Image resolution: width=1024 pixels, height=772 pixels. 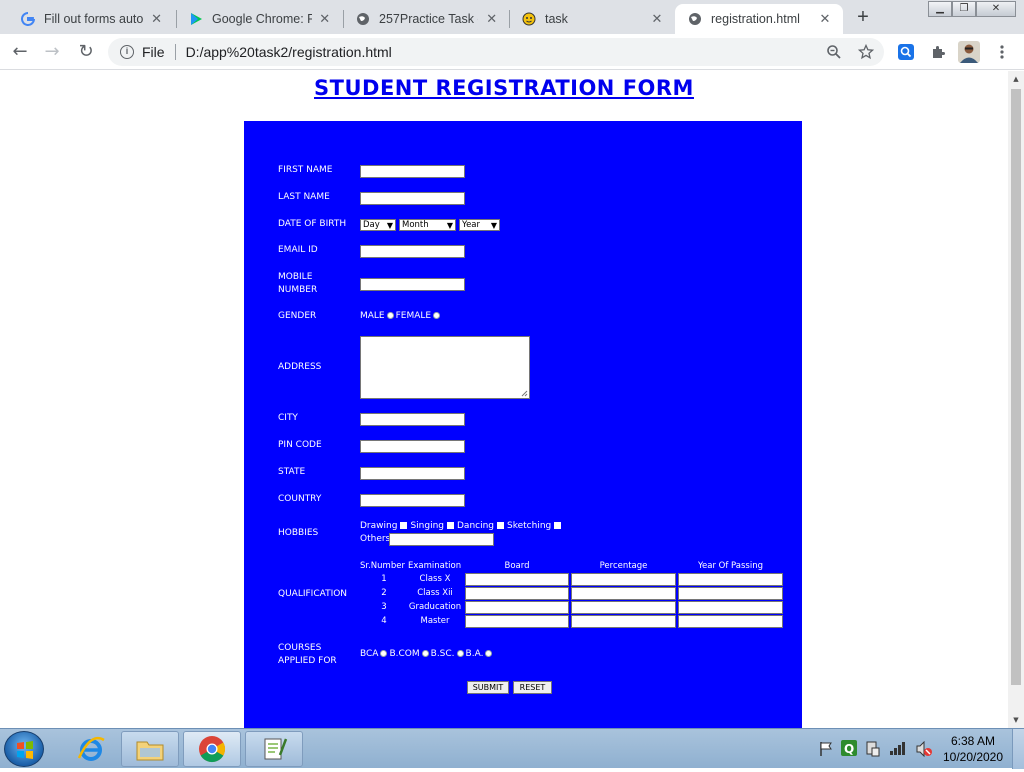 I want to click on scroll-down-arrow-icon: ▼, so click(x=1016, y=720).